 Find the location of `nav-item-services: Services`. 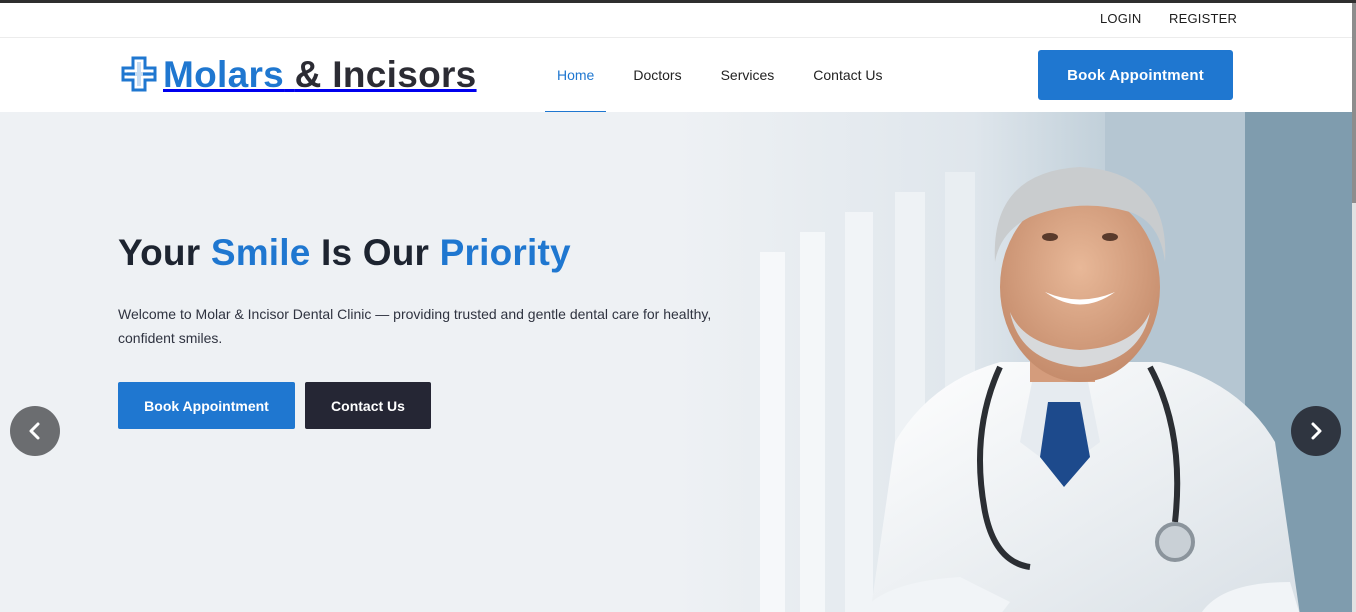

nav-item-services: Services is located at coordinates (748, 75).